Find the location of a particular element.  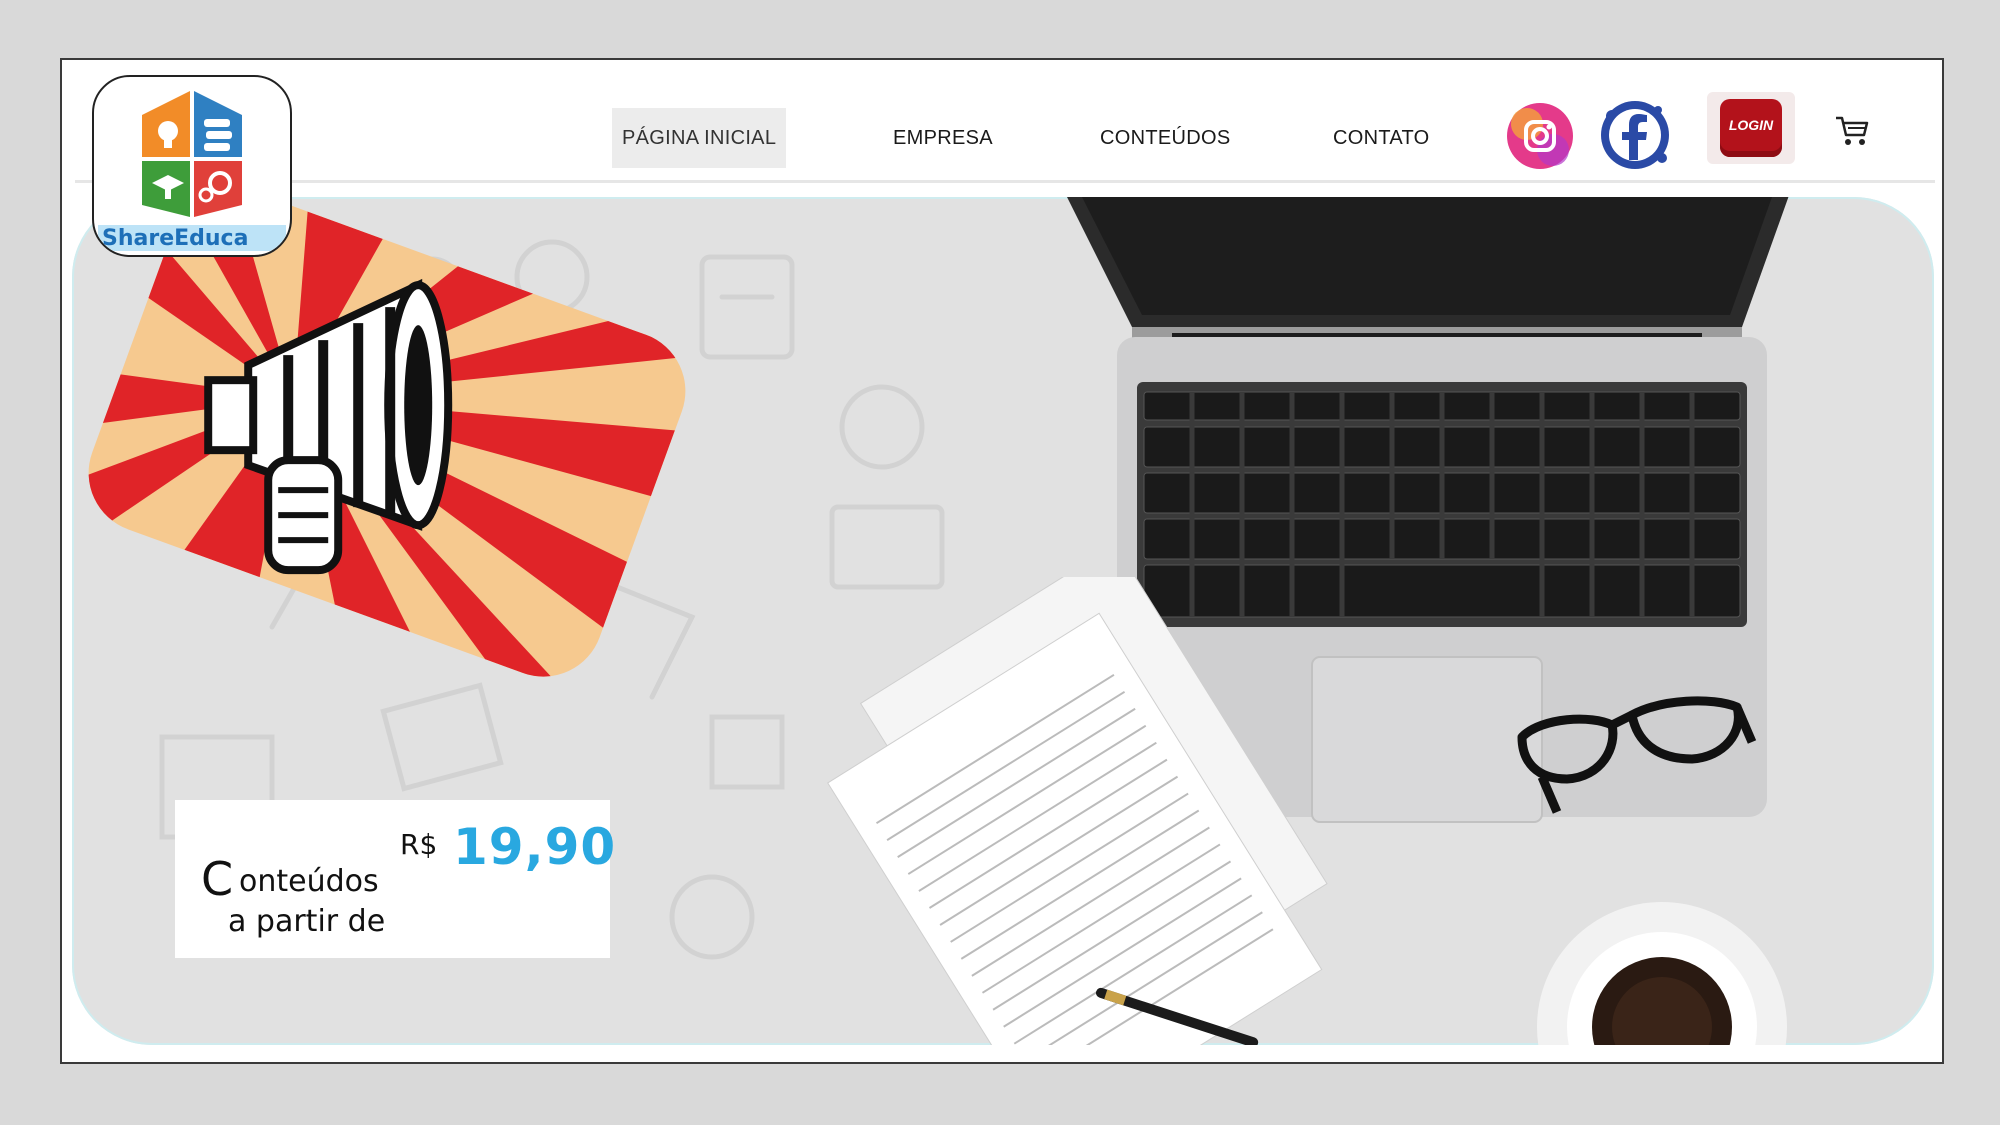

facebook-icon is located at coordinates (1635, 135).